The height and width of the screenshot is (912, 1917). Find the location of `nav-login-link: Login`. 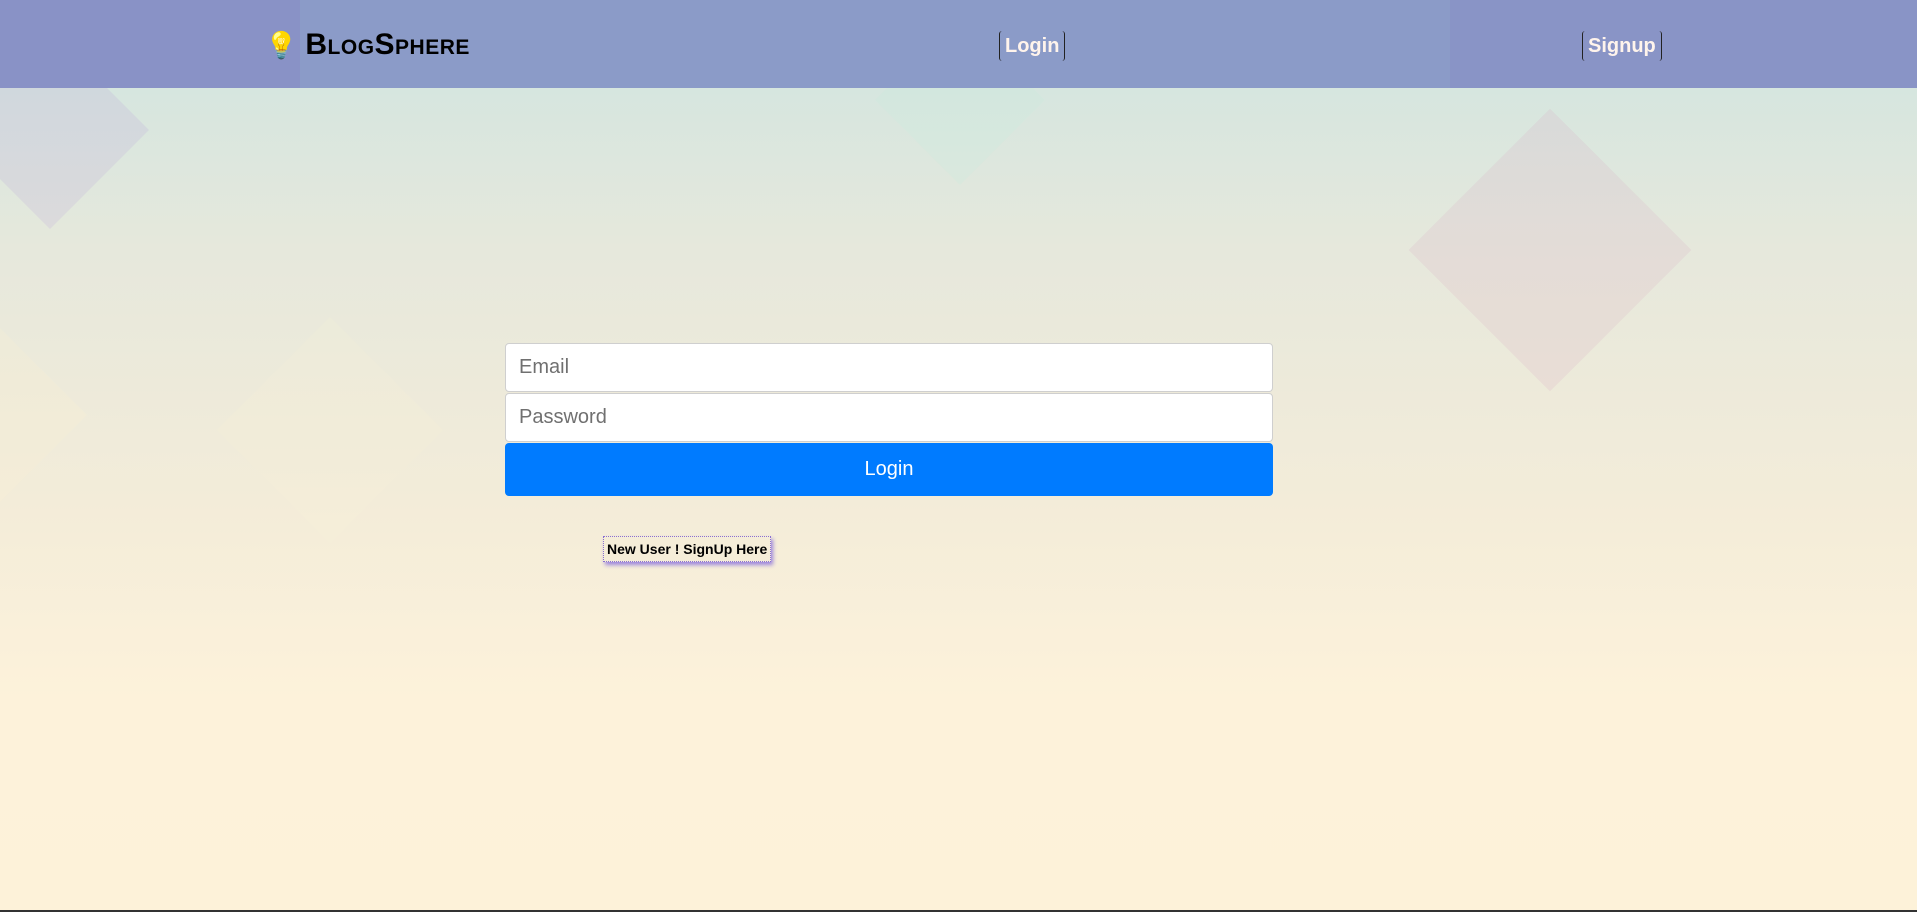

nav-login-link: Login is located at coordinates (1032, 46).